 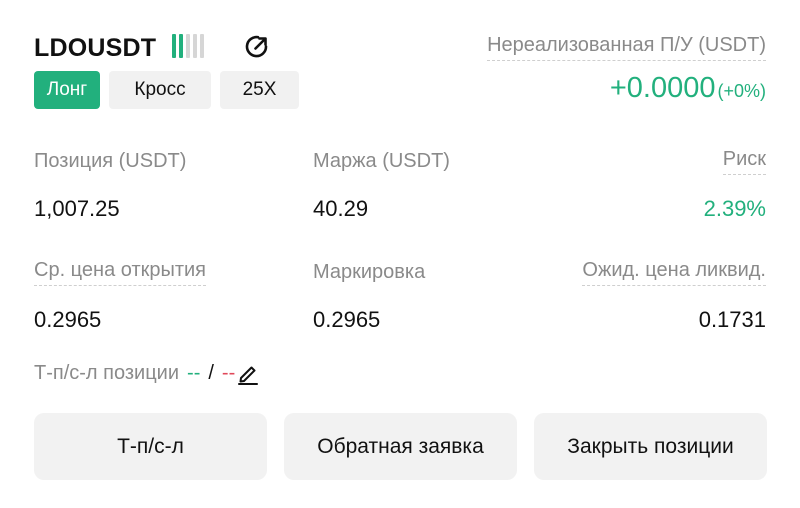 What do you see at coordinates (674, 272) in the screenshot?
I see `est-liq-price-label: Ожид. цена ликвид.` at bounding box center [674, 272].